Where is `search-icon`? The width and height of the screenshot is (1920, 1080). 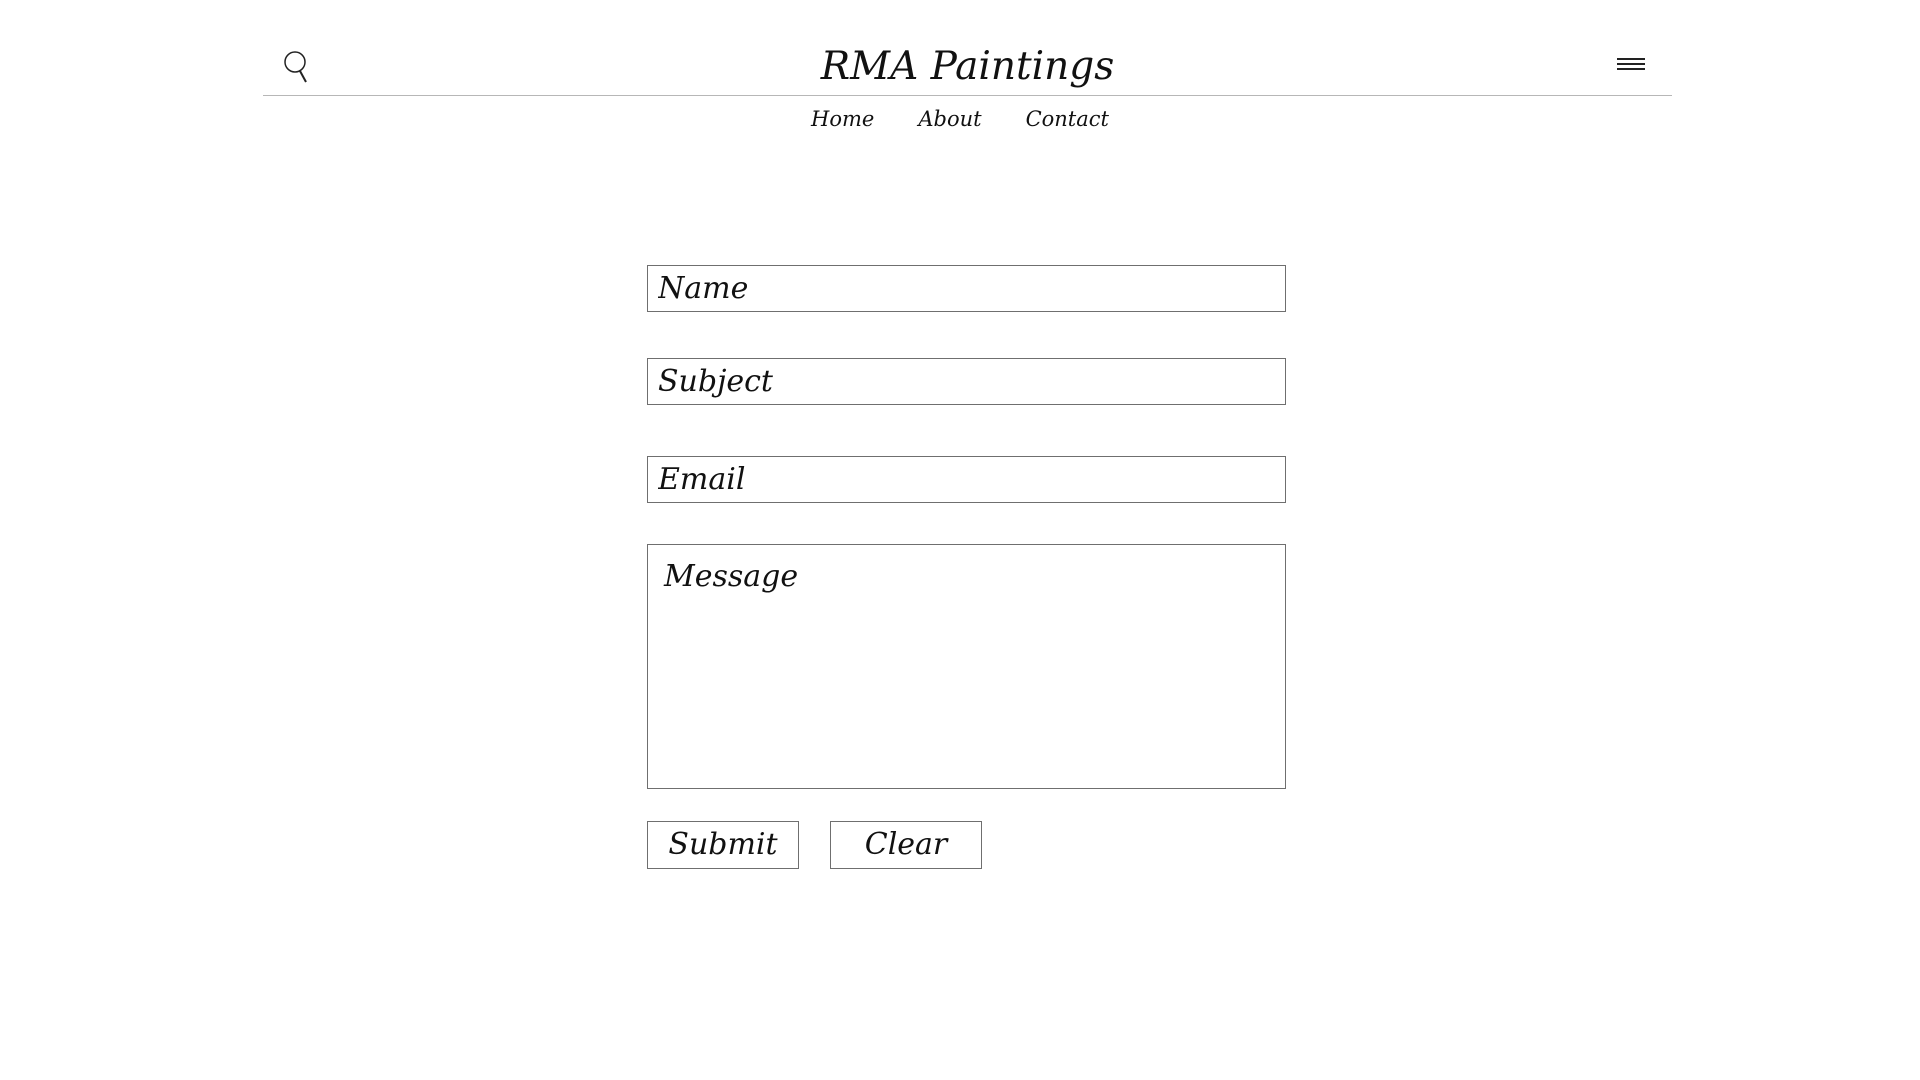 search-icon is located at coordinates (298, 67).